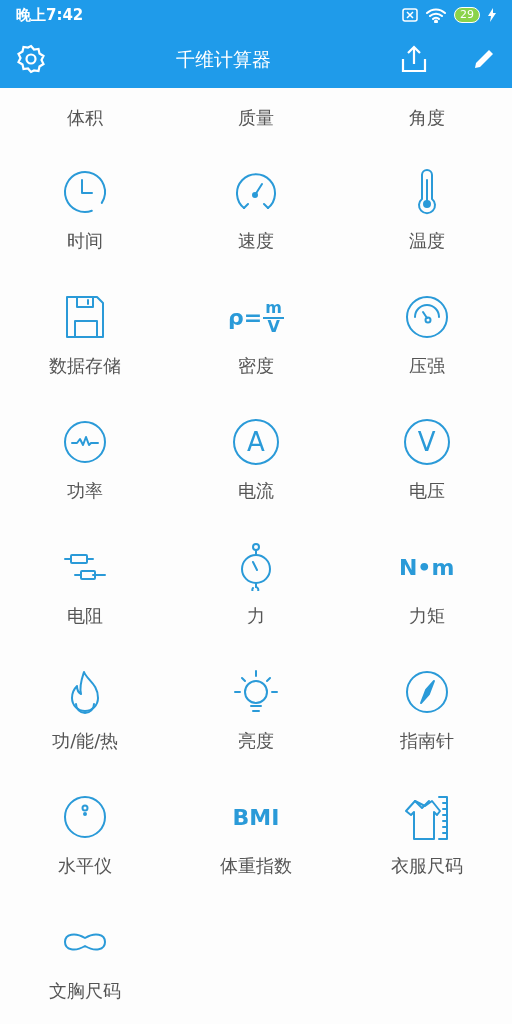  Describe the element at coordinates (85, 740) in the screenshot. I see `tool-label: 功/能/热` at that location.